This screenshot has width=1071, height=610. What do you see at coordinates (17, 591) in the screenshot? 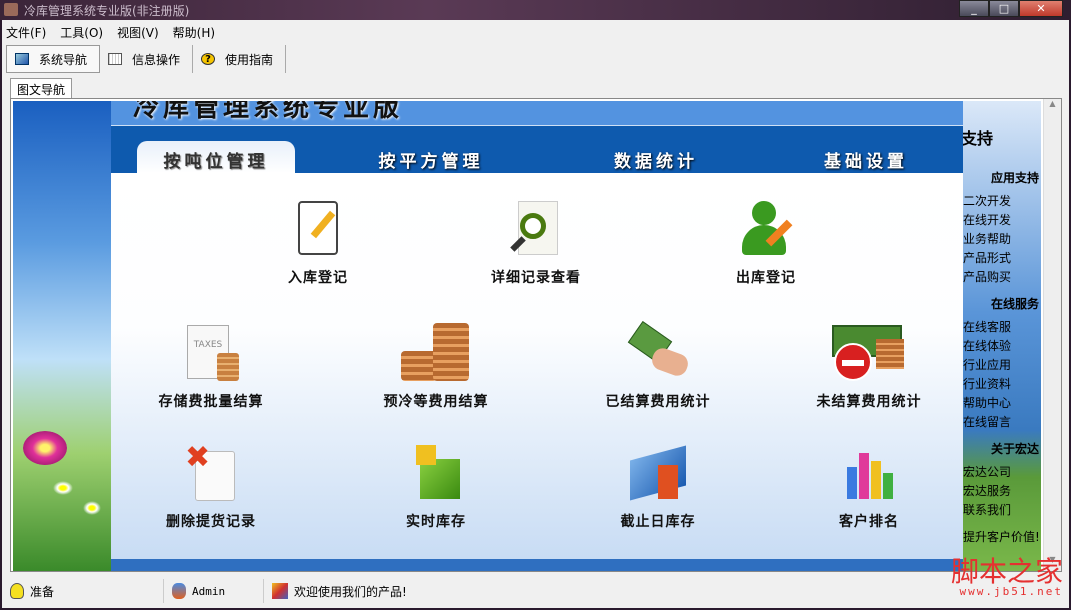
I see `lightbulb-icon` at bounding box center [17, 591].